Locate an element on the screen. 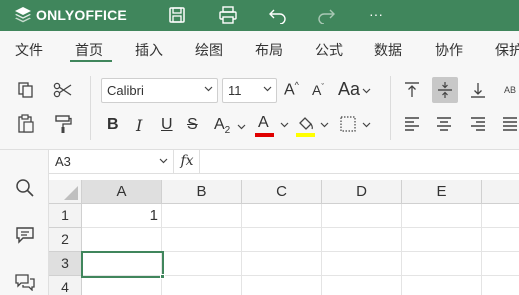 The image size is (519, 295). align-top-icon is located at coordinates (412, 90).